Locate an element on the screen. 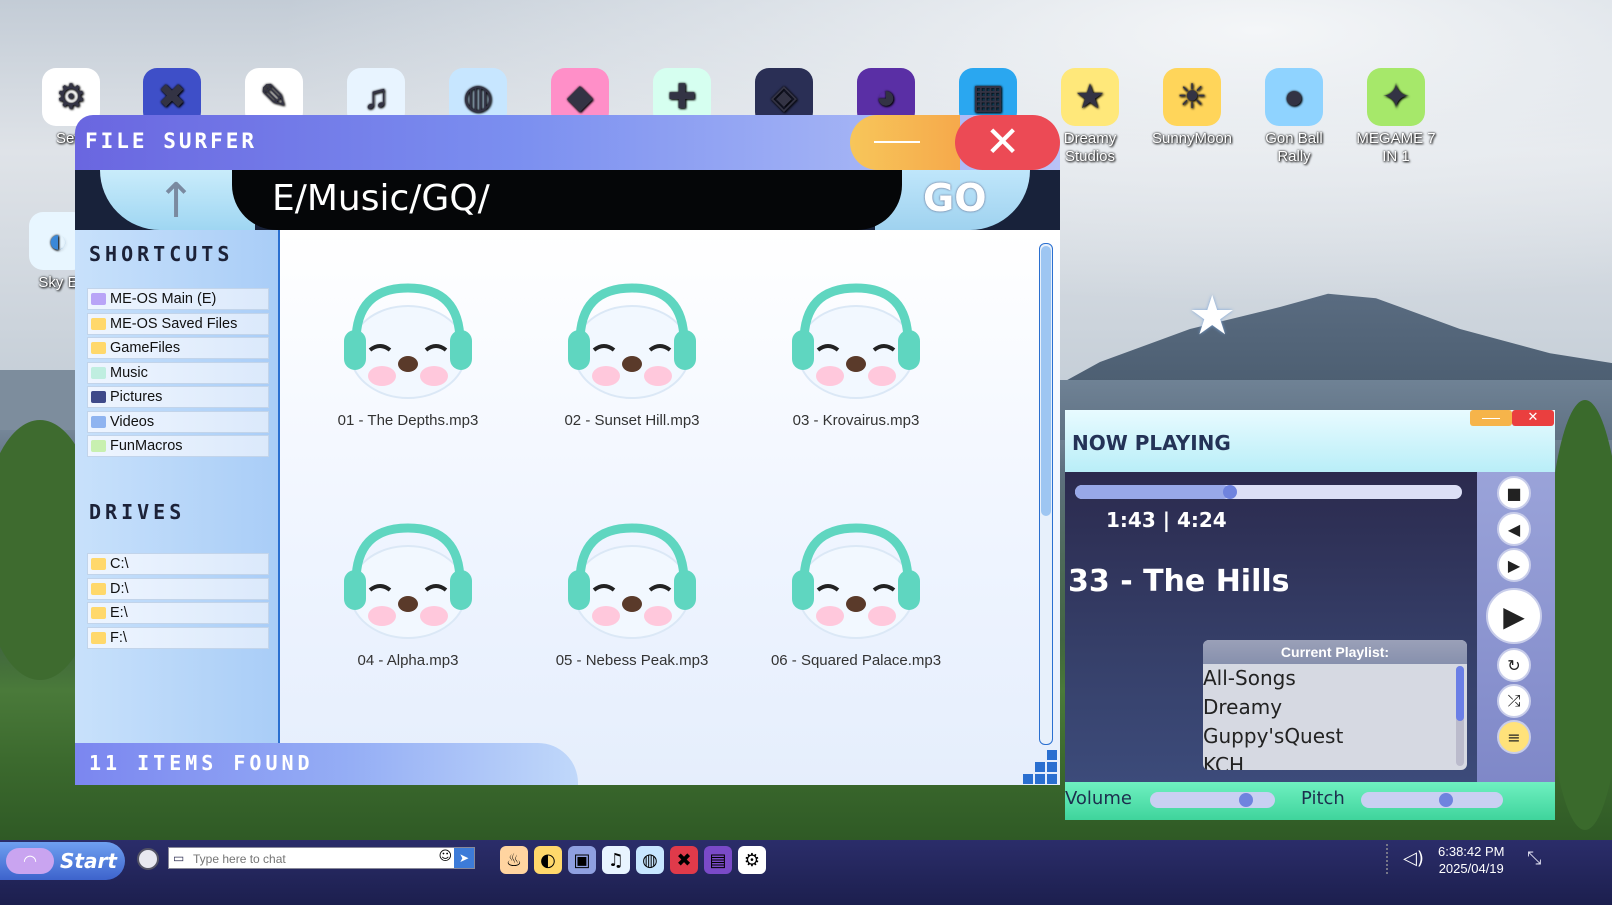 Image resolution: width=1612 pixels, height=905 pixels. drive-c: C:\ is located at coordinates (178, 564).